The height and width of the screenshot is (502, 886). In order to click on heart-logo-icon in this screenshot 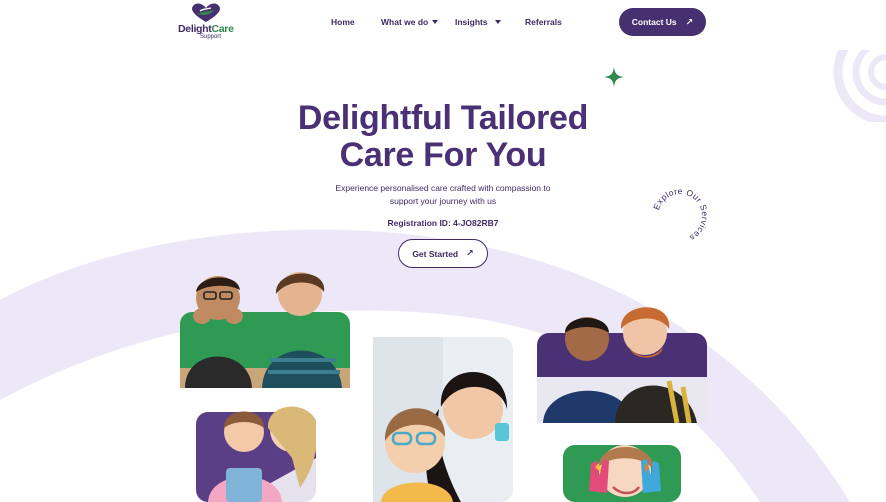, I will do `click(206, 13)`.